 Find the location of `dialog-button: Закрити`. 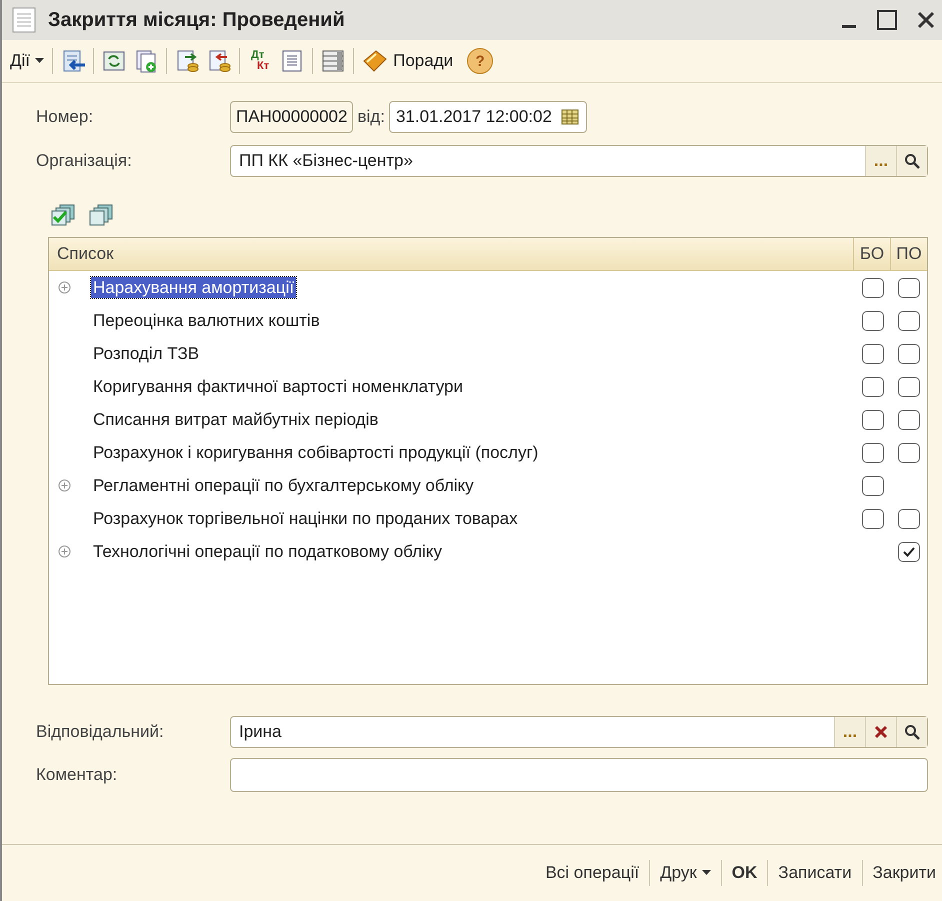

dialog-button: Закрити is located at coordinates (904, 873).